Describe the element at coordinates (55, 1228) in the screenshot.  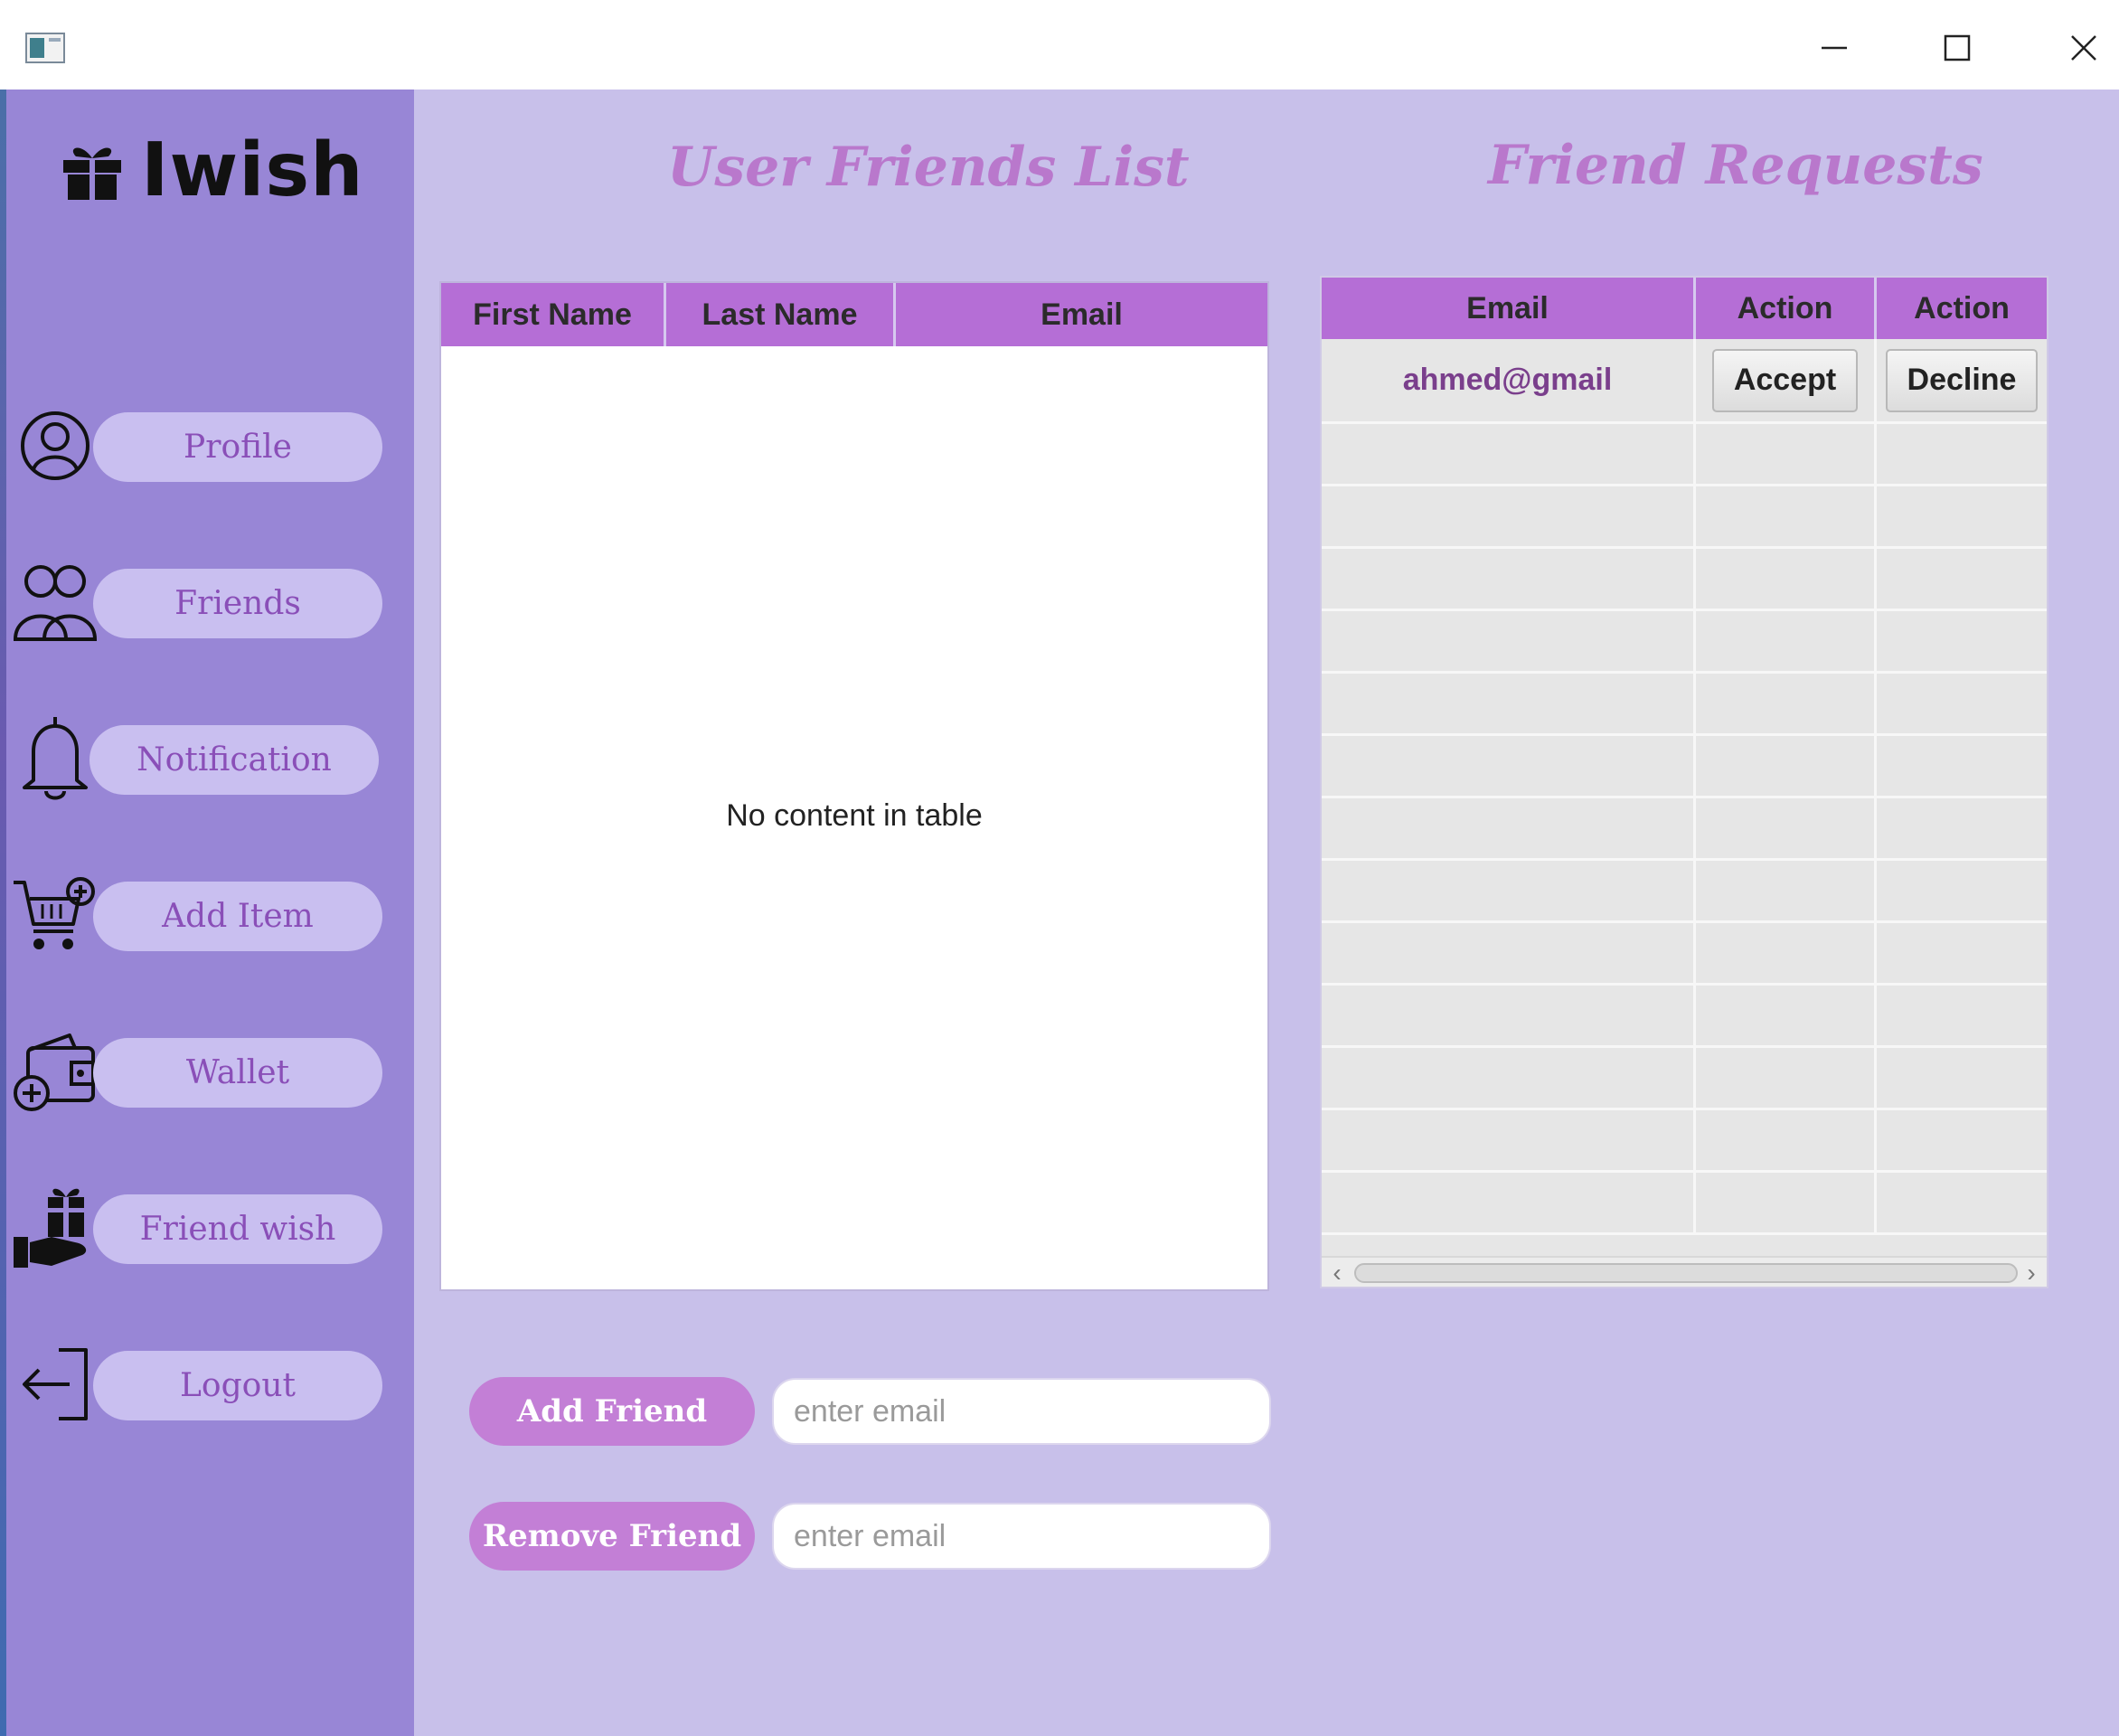
I see `gift-hand-icon` at that location.